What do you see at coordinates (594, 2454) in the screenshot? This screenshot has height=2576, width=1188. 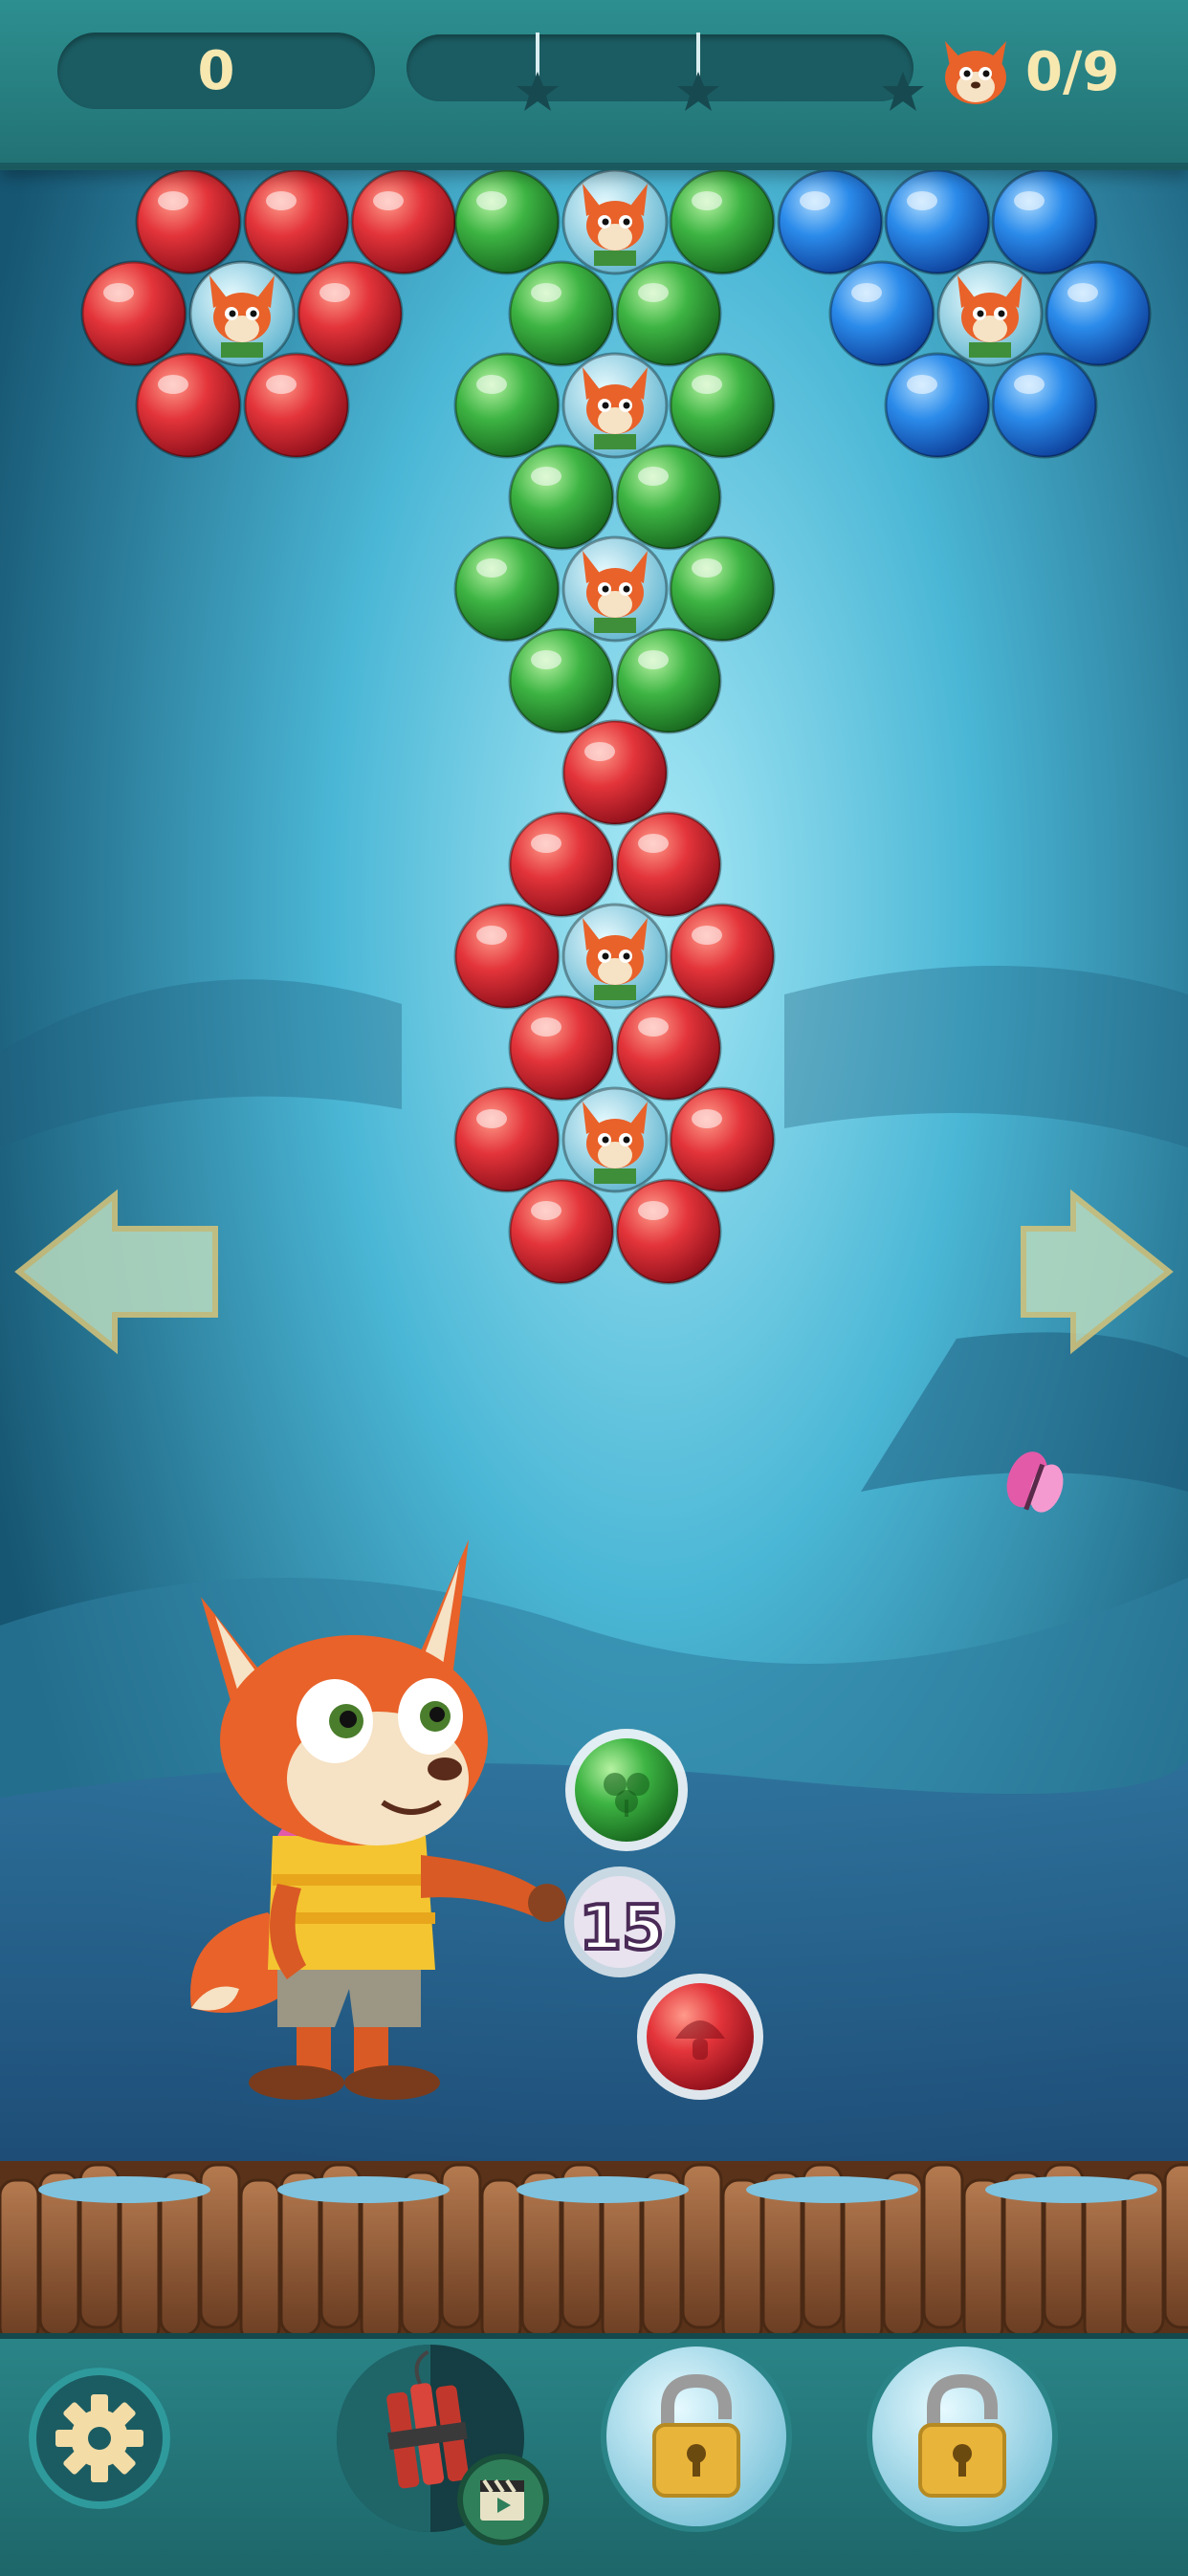 I see `bottom-toolbar` at bounding box center [594, 2454].